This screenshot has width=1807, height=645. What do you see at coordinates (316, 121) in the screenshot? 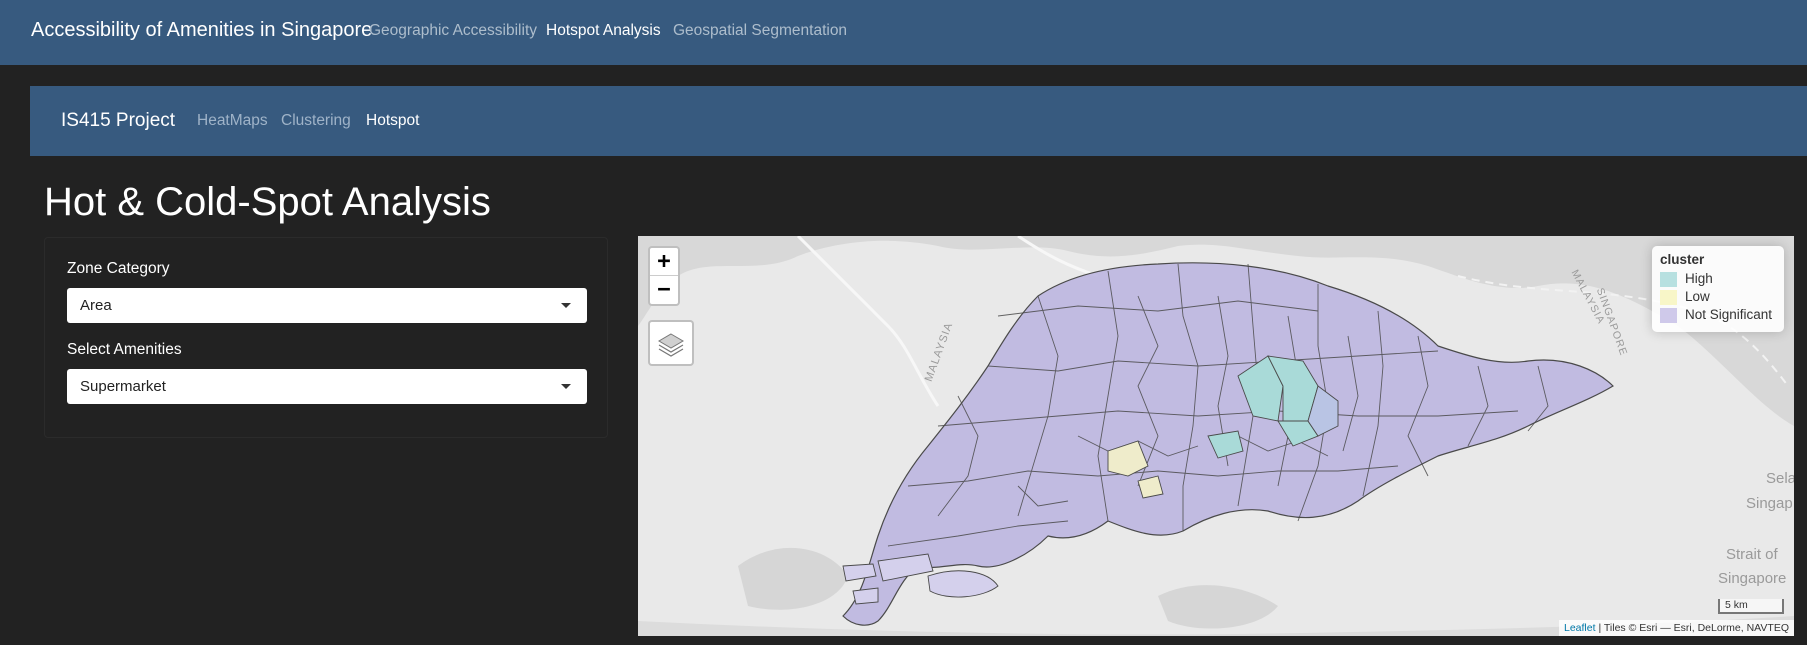
I see `tab-clustering: Clustering` at bounding box center [316, 121].